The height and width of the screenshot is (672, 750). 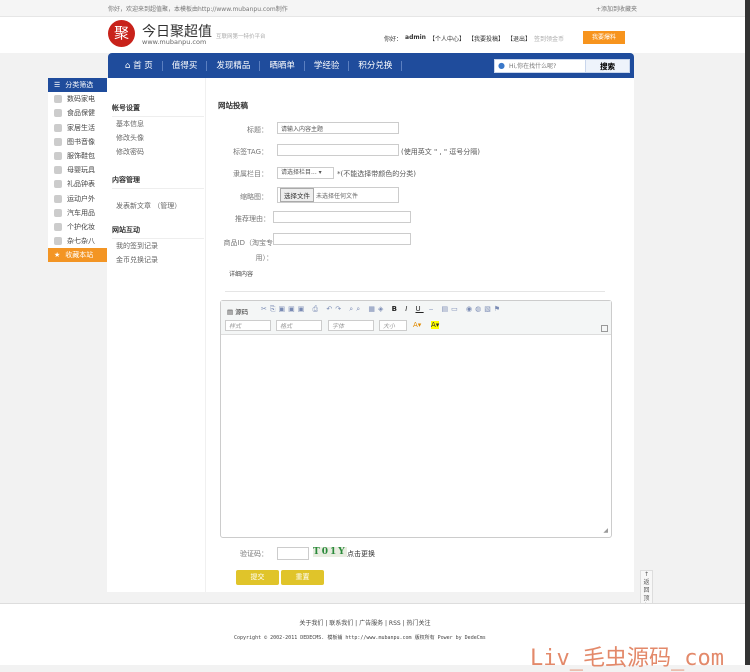 I want to click on format-select: 格式, so click(x=299, y=325).